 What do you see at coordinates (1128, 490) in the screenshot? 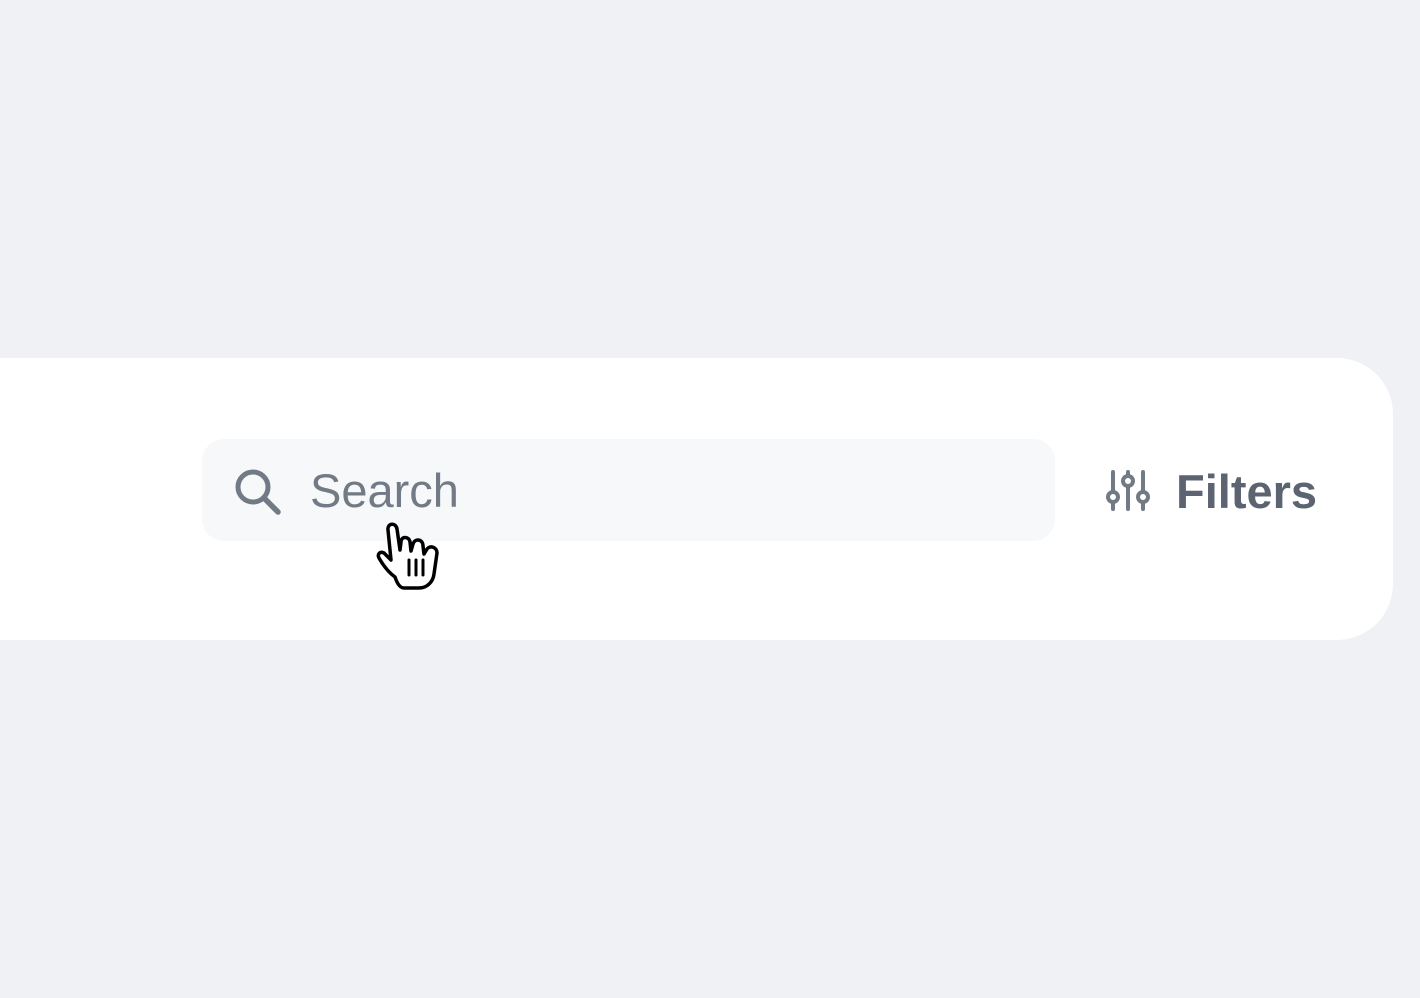
I see `sliders-icon` at bounding box center [1128, 490].